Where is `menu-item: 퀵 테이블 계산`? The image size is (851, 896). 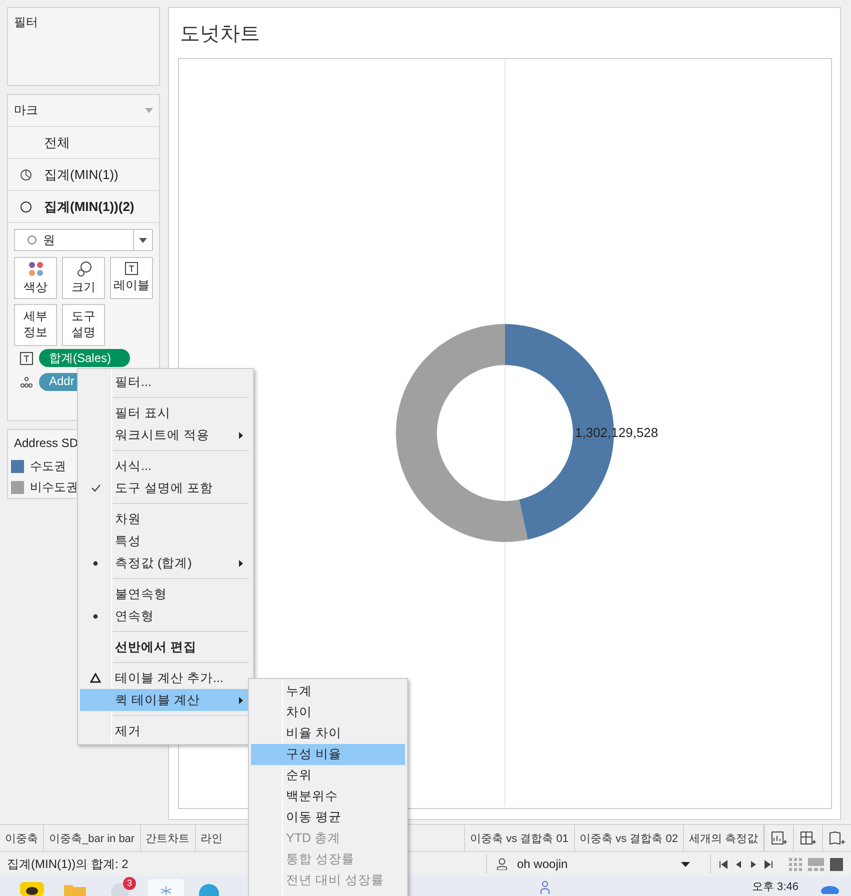
menu-item: 퀵 테이블 계산 is located at coordinates (165, 700).